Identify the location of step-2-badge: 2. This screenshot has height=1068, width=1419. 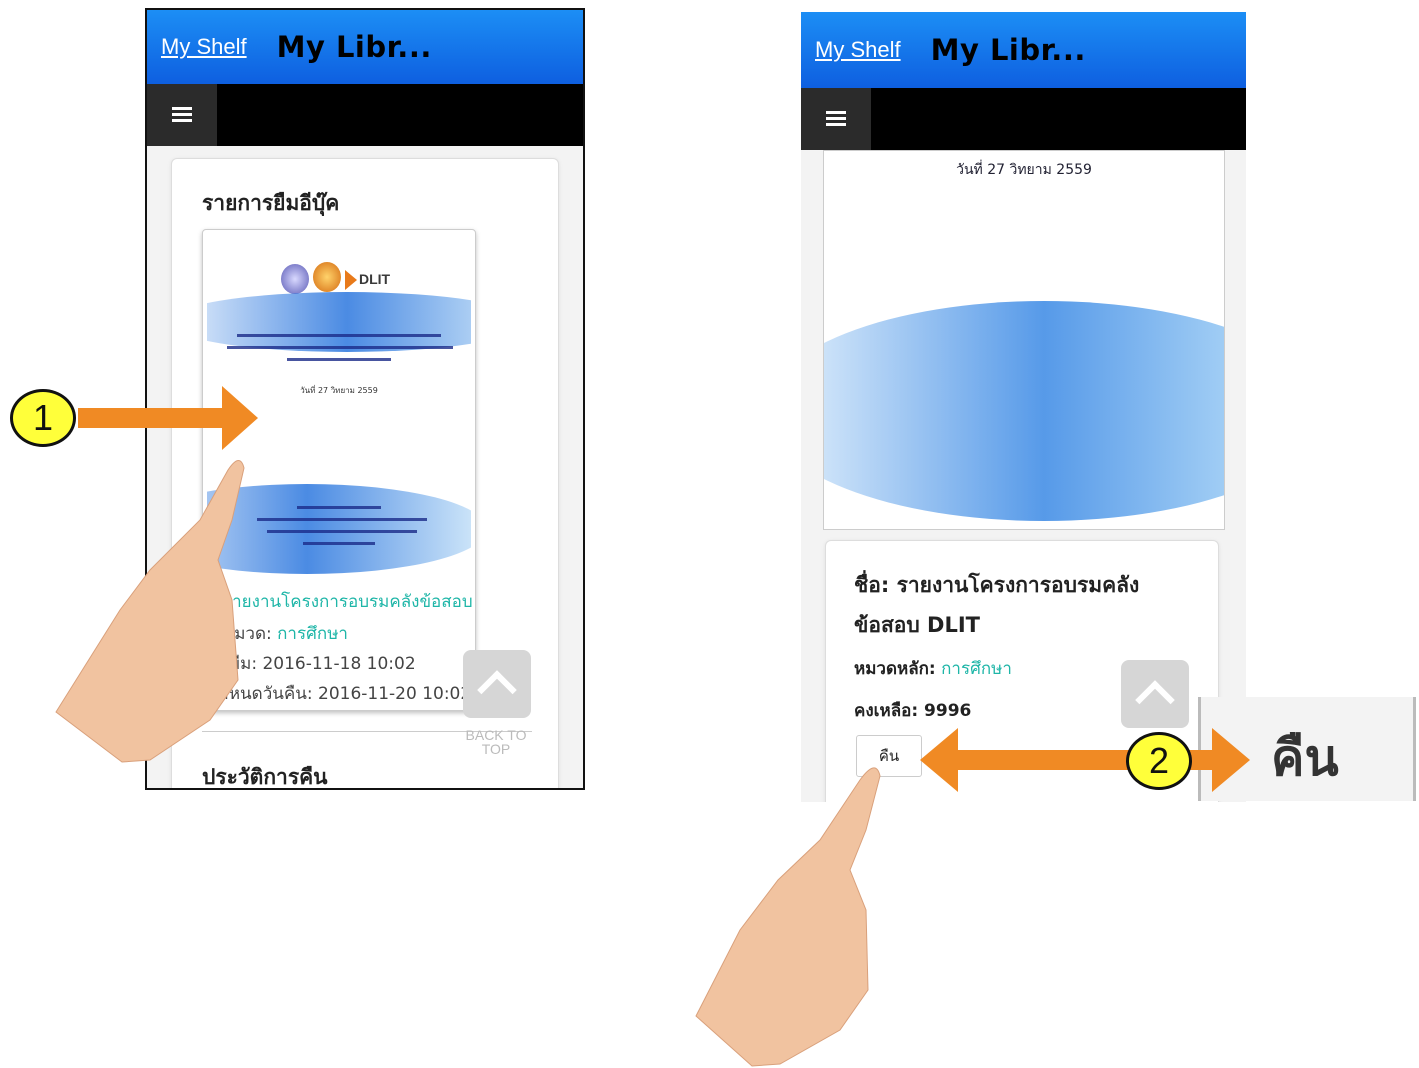
(1159, 761).